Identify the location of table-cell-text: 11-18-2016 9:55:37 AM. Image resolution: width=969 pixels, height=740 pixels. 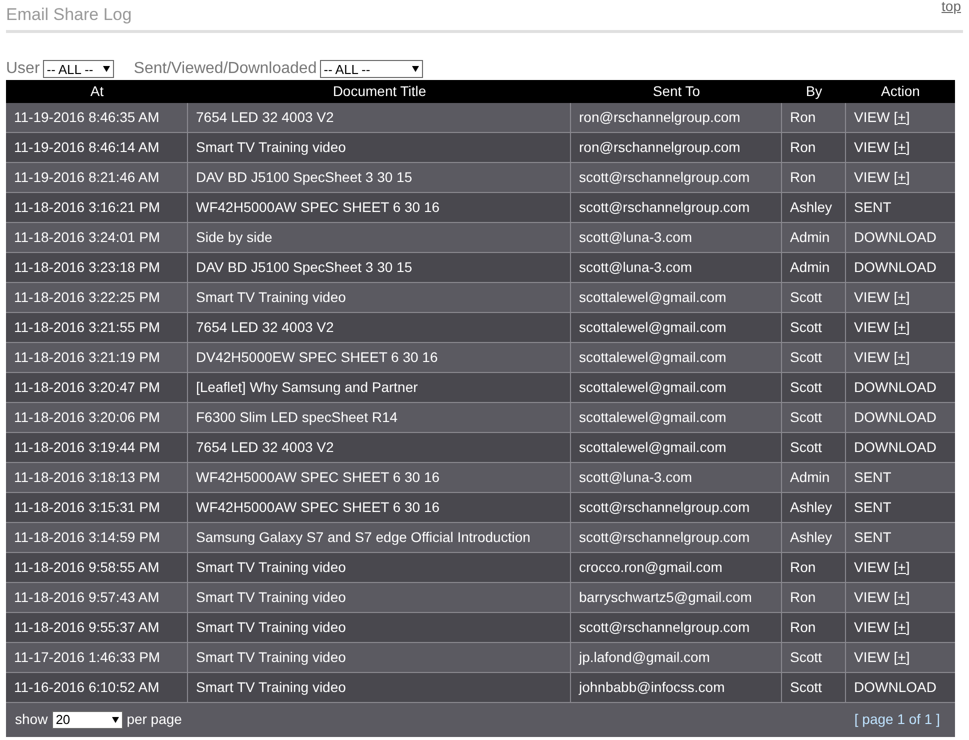
(87, 627).